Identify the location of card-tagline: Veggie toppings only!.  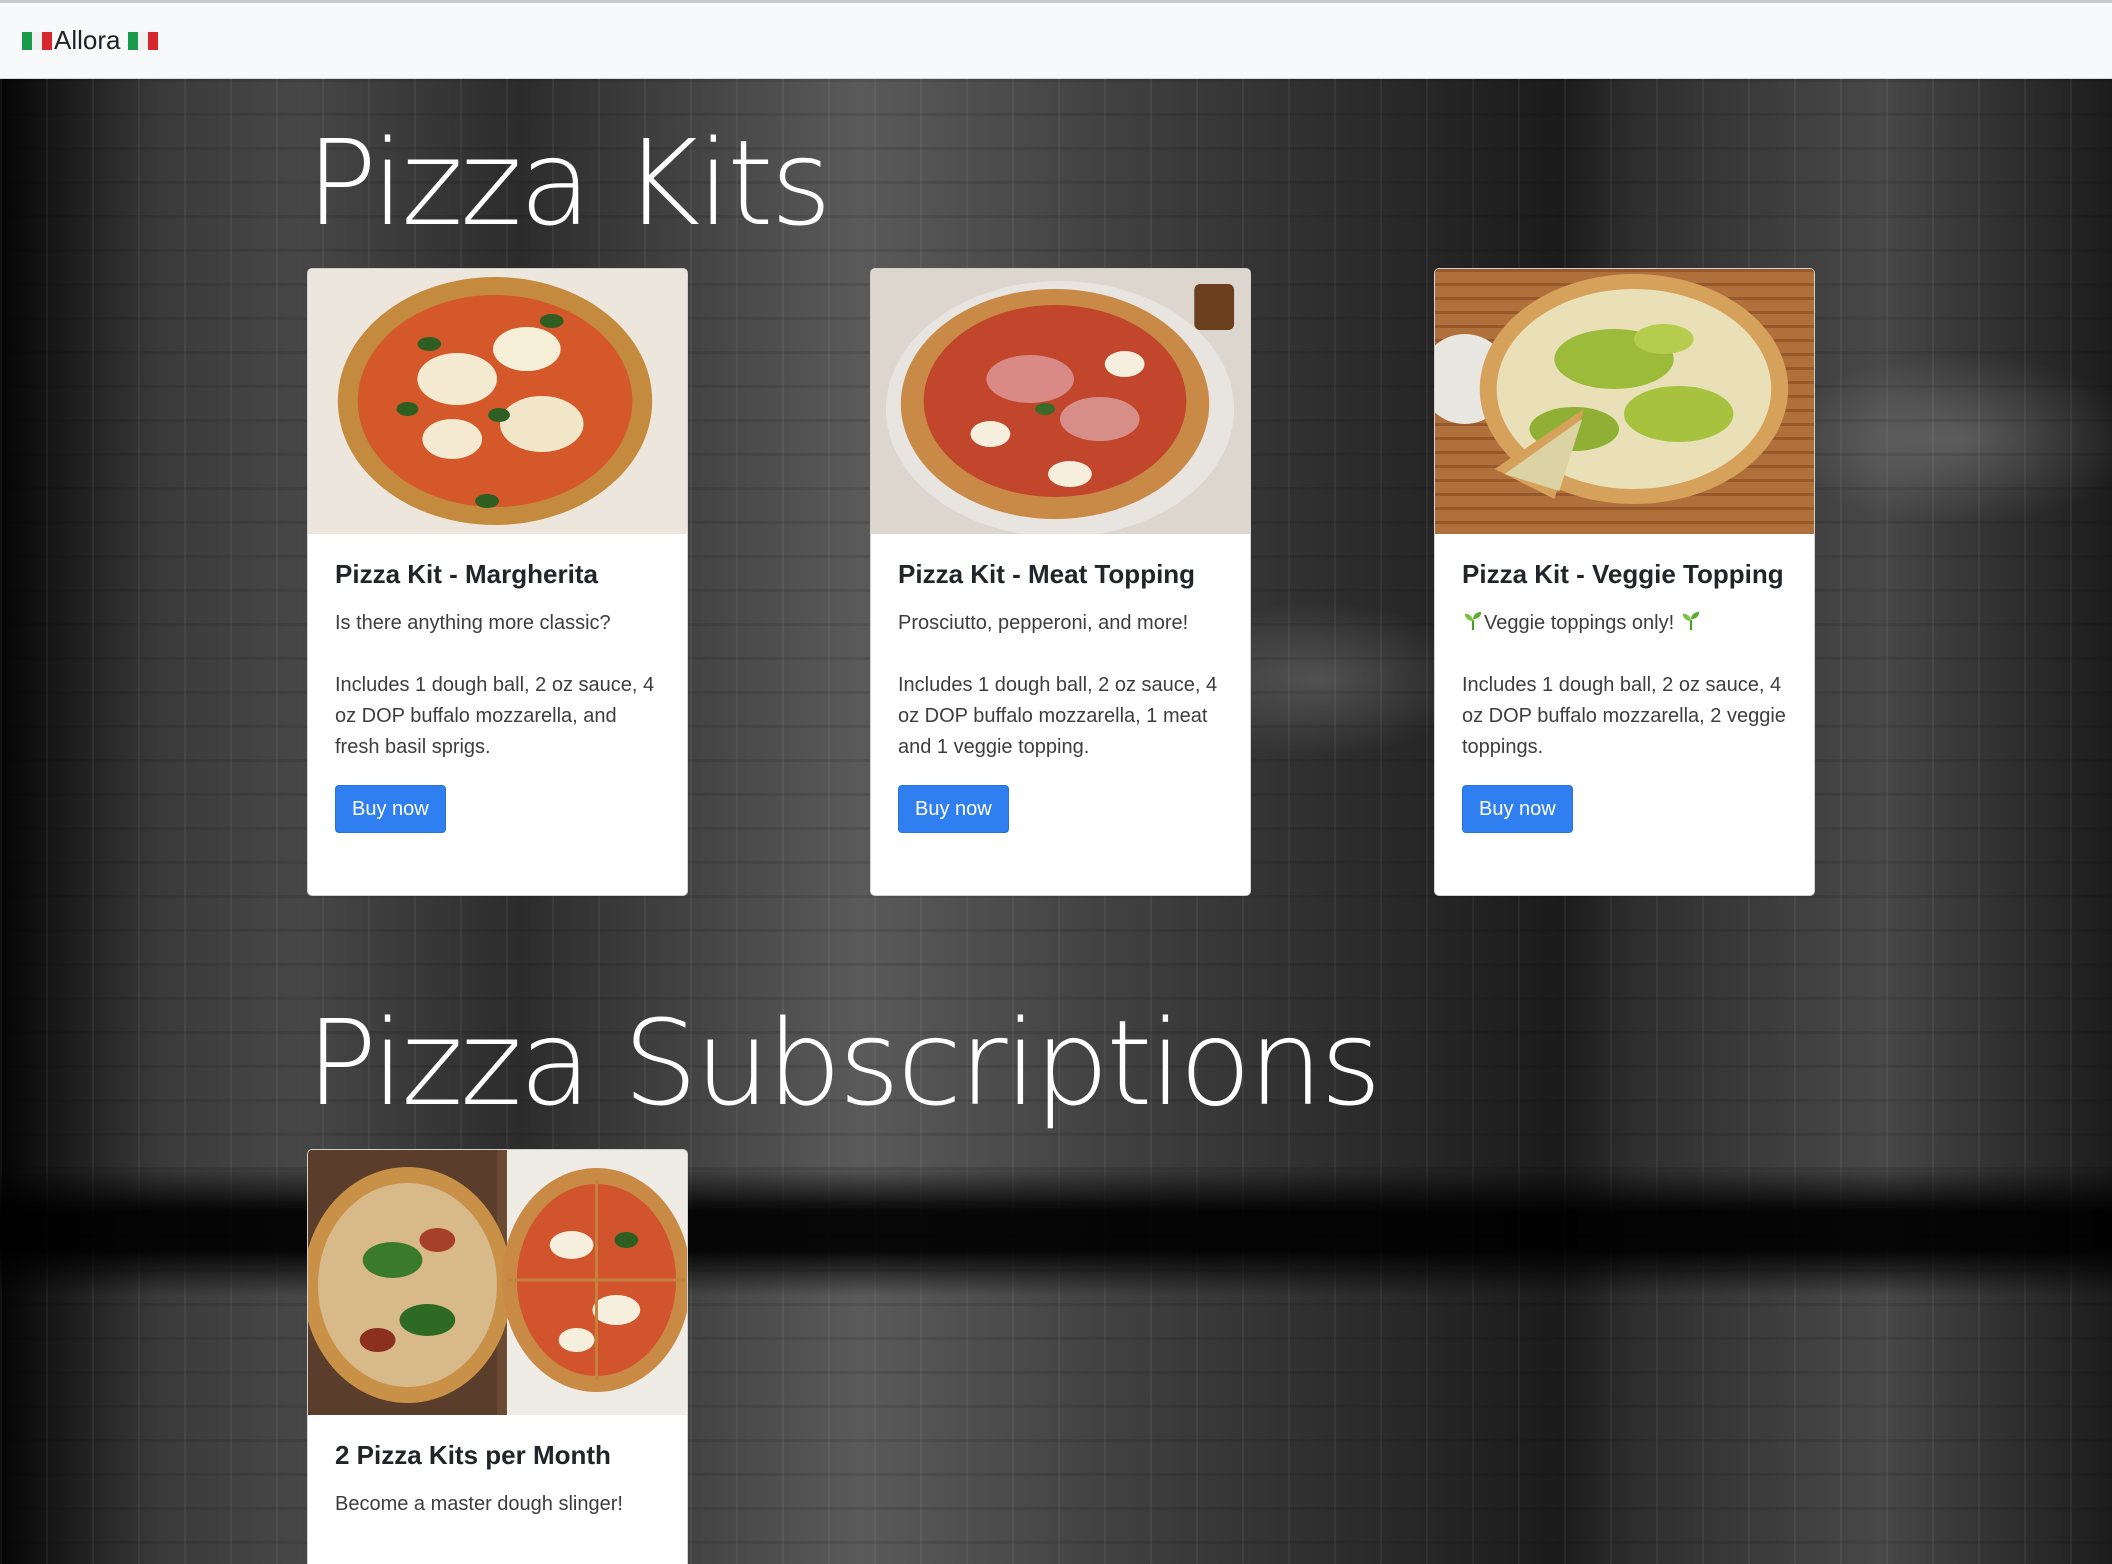
(1624, 623).